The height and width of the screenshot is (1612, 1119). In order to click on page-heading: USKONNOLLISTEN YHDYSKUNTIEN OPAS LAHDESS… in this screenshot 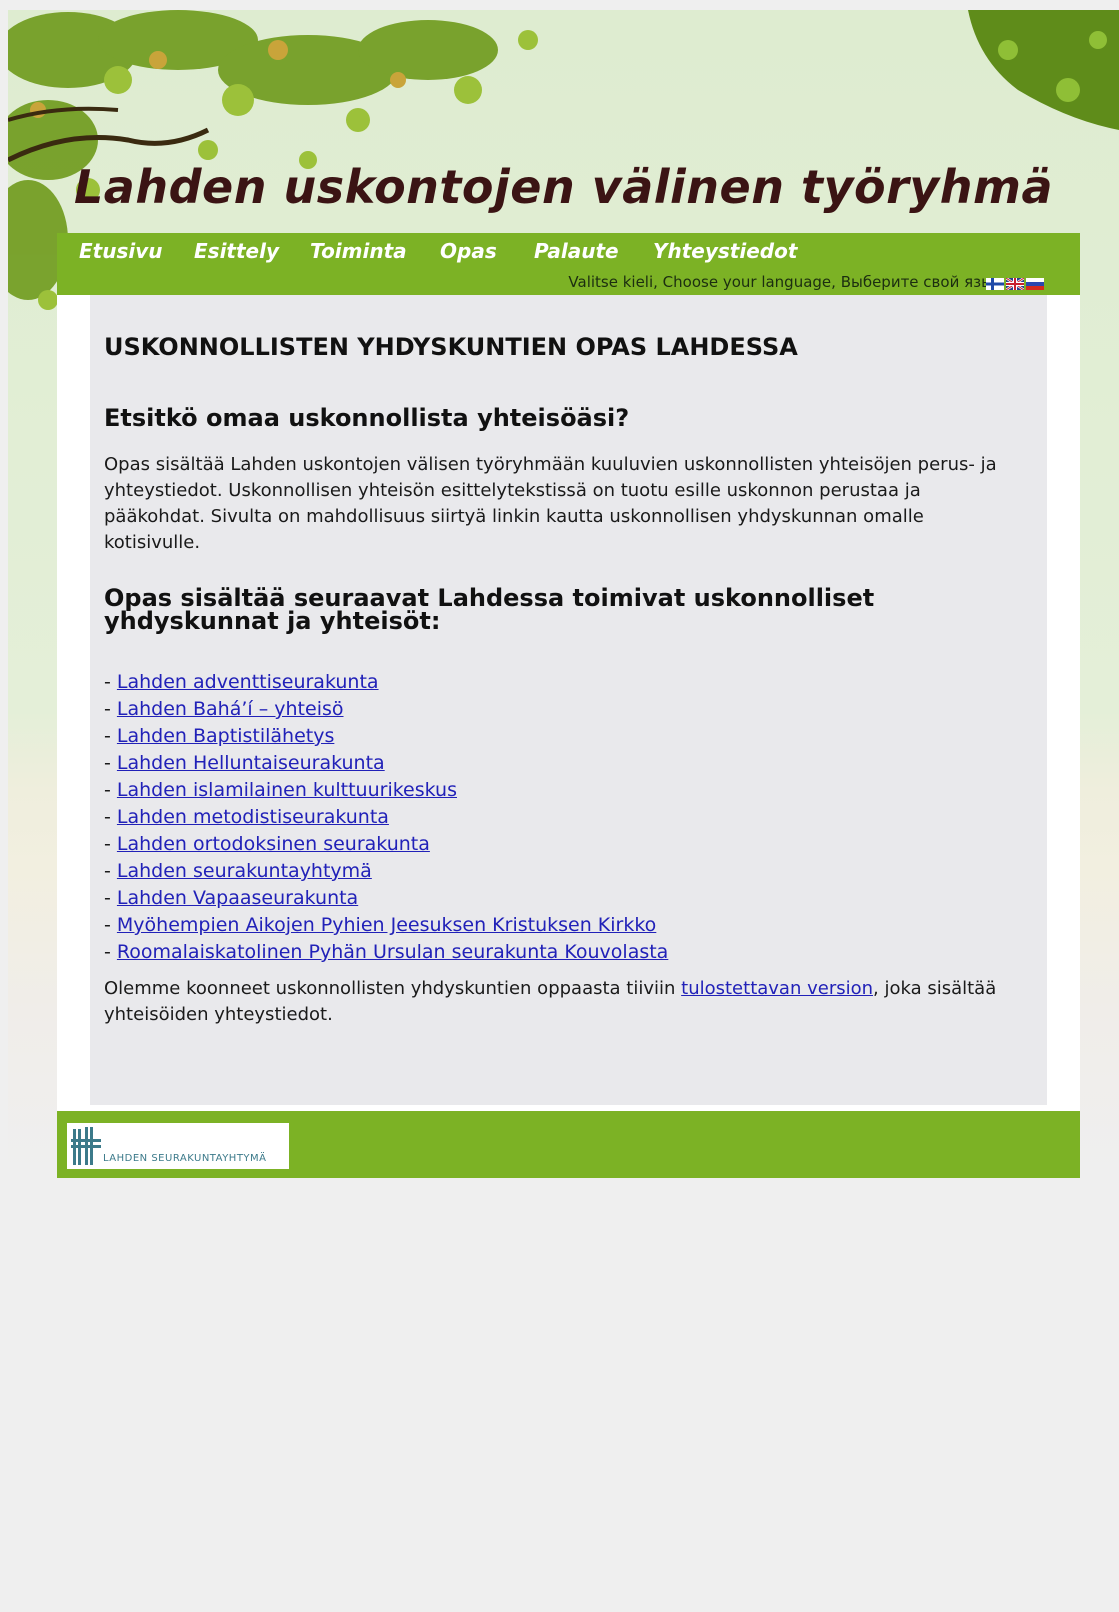, I will do `click(451, 347)`.